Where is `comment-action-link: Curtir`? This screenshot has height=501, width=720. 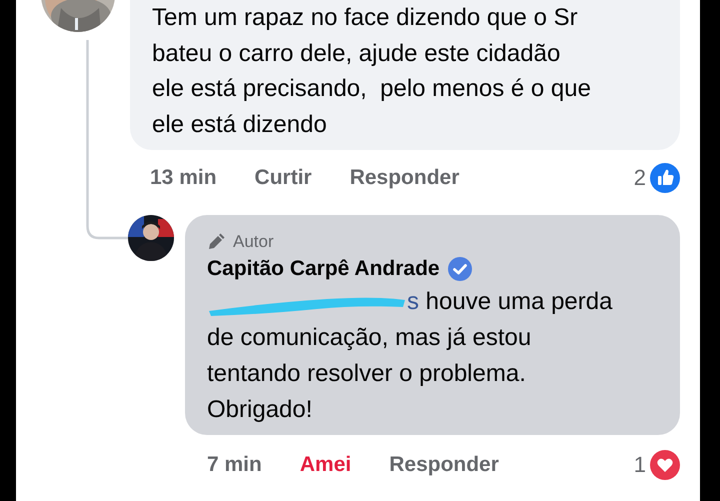 comment-action-link: Curtir is located at coordinates (283, 178).